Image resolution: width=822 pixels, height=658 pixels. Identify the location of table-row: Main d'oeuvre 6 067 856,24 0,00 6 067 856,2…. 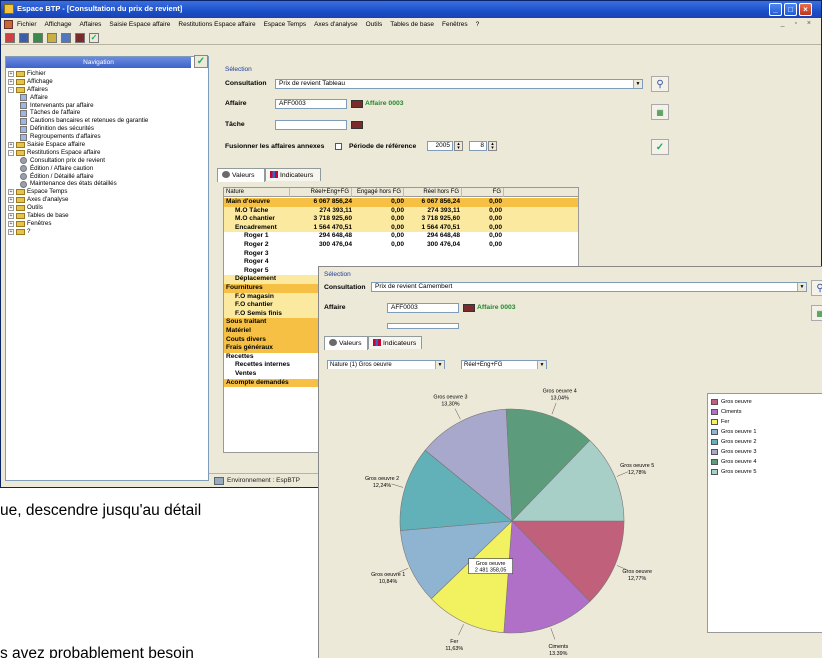
(401, 202).